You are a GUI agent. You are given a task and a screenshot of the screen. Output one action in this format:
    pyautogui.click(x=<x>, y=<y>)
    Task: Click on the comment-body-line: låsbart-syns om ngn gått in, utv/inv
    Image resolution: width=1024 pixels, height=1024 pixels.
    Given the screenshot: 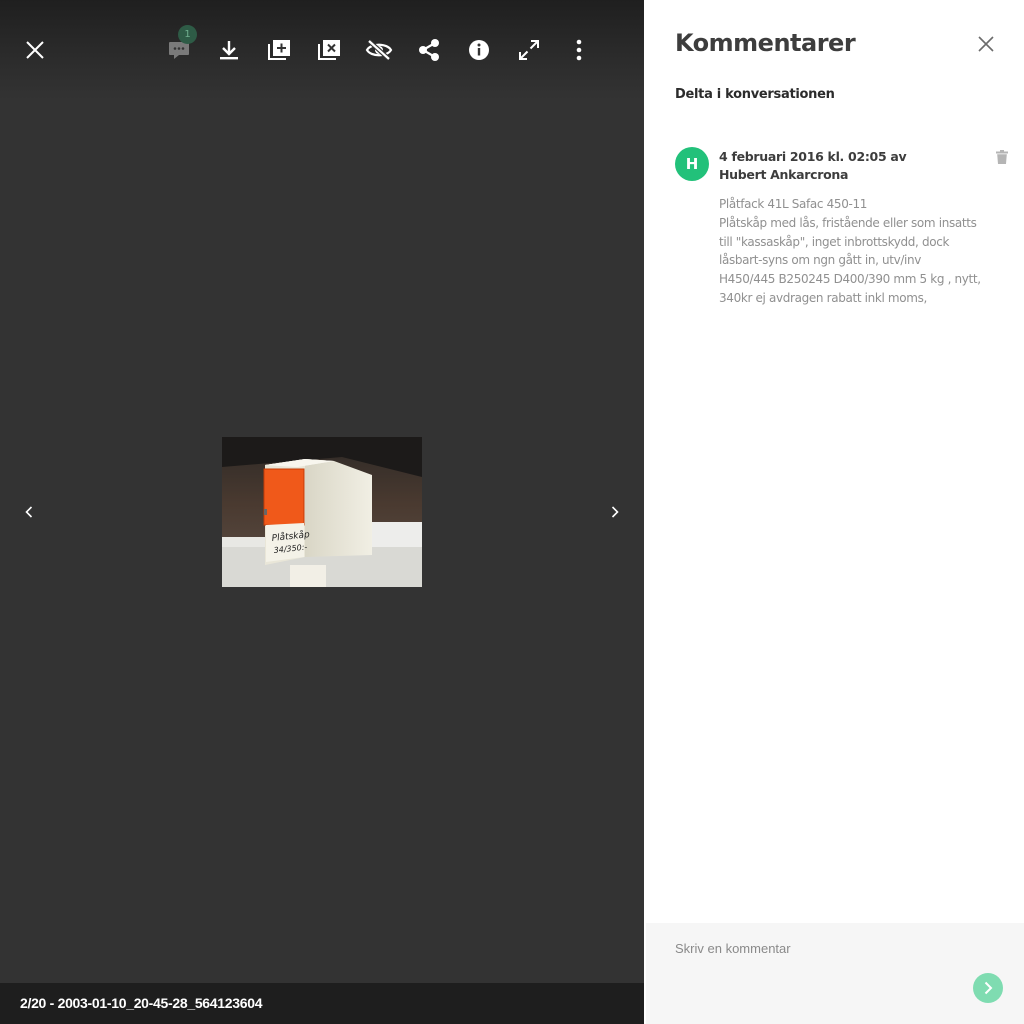 What is the action you would take?
    pyautogui.click(x=820, y=260)
    